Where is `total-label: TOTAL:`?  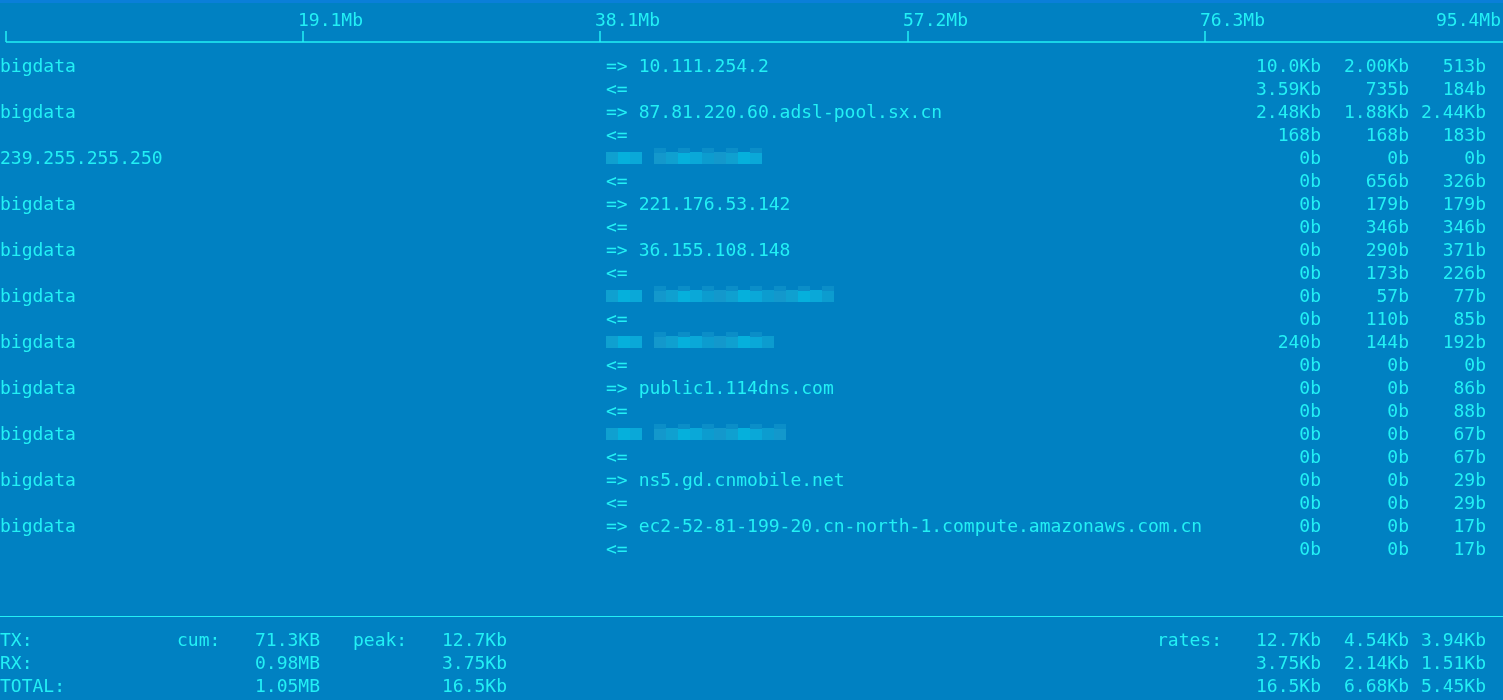
total-label: TOTAL: is located at coordinates (33, 685).